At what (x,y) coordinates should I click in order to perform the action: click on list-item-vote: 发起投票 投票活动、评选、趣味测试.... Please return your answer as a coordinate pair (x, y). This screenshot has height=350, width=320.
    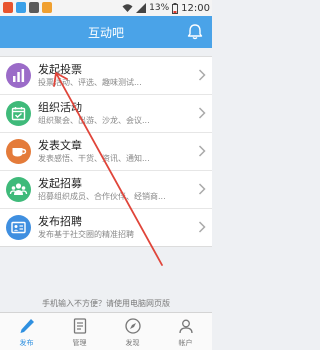
    Looking at the image, I should click on (106, 76).